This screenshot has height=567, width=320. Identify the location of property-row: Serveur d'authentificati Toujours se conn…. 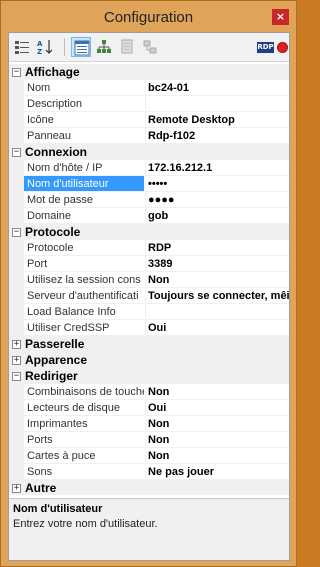
(149, 296).